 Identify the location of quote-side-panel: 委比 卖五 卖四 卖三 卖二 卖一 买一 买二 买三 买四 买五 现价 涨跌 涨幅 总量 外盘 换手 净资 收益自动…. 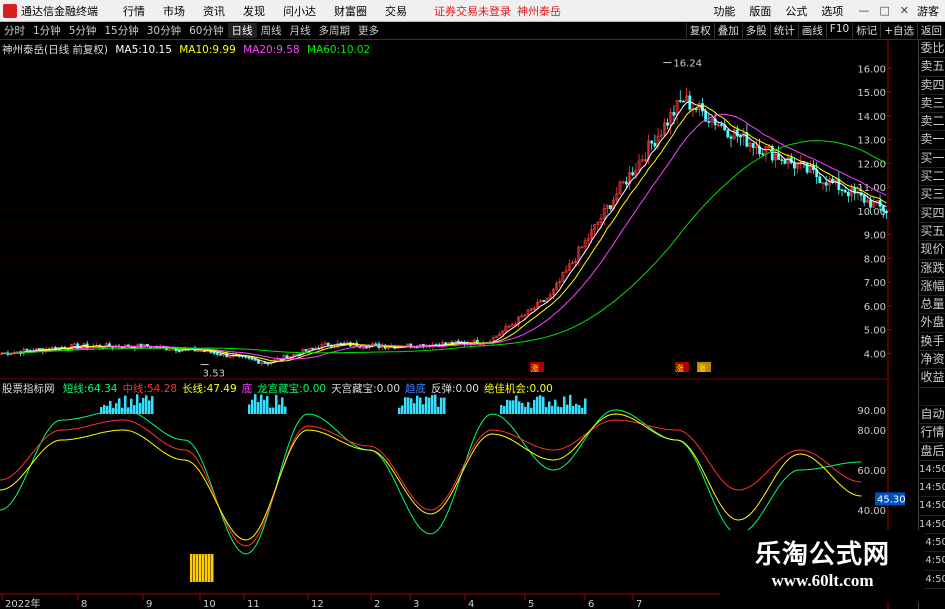
(931, 324).